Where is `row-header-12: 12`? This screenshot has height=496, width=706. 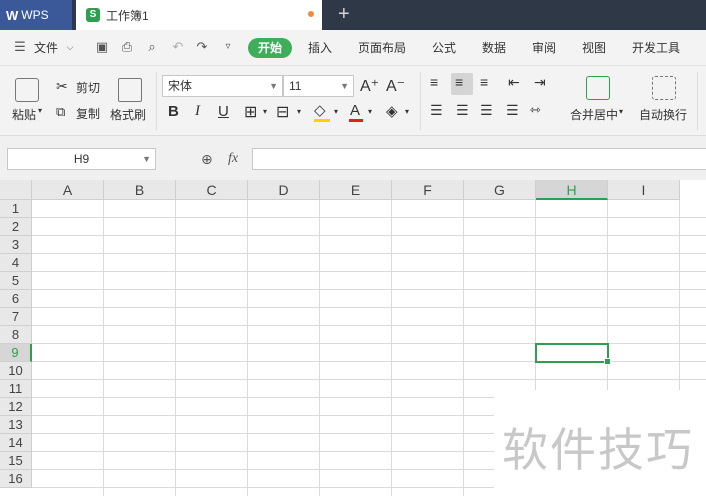 row-header-12: 12 is located at coordinates (16, 407).